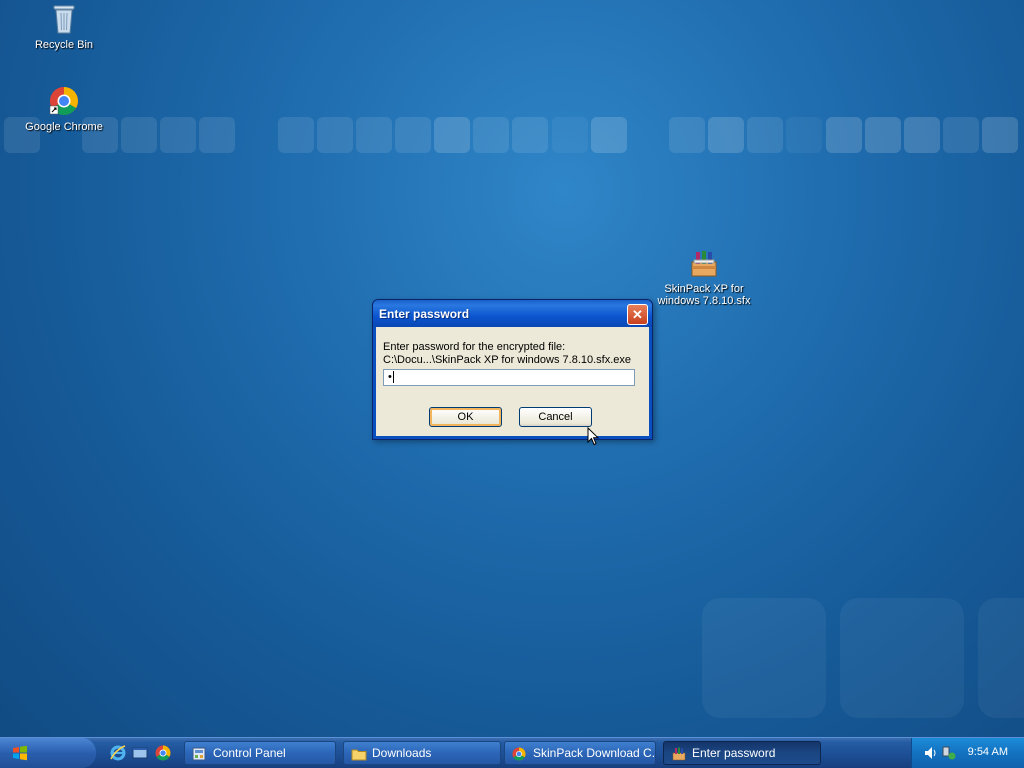  Describe the element at coordinates (512, 313) in the screenshot. I see `dialog-titlebar: Enter password ✕` at that location.